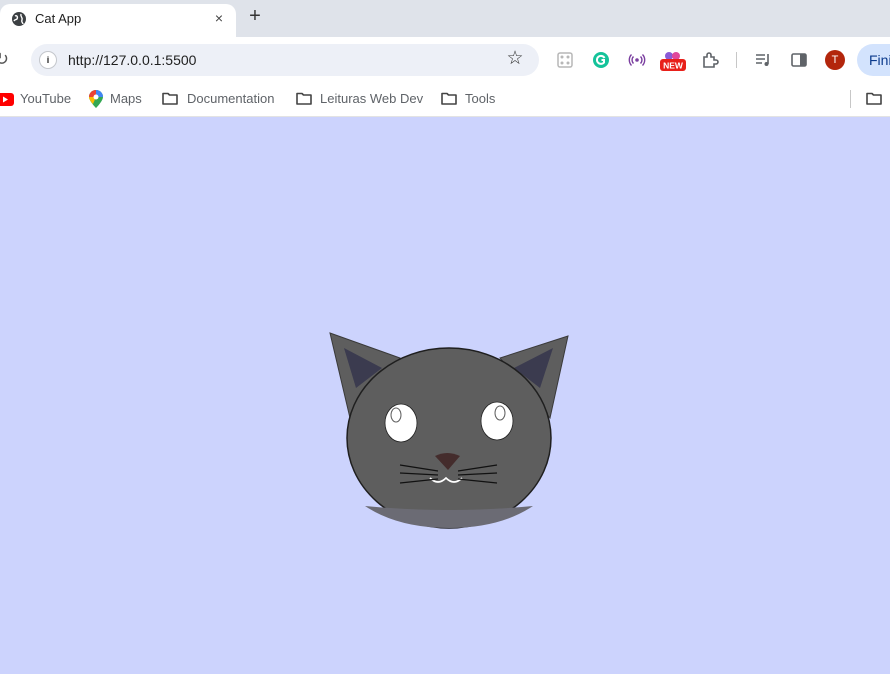 This screenshot has height=674, width=890. Describe the element at coordinates (710, 60) in the screenshot. I see `extensions-puzzle-icon` at that location.